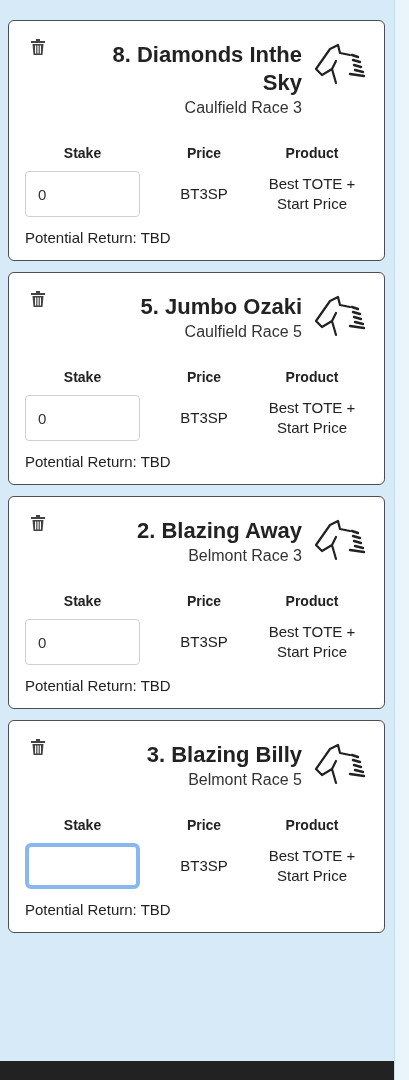 This screenshot has height=1080, width=409. Describe the element at coordinates (243, 108) in the screenshot. I see `race-name: Caulfield Race 3` at that location.